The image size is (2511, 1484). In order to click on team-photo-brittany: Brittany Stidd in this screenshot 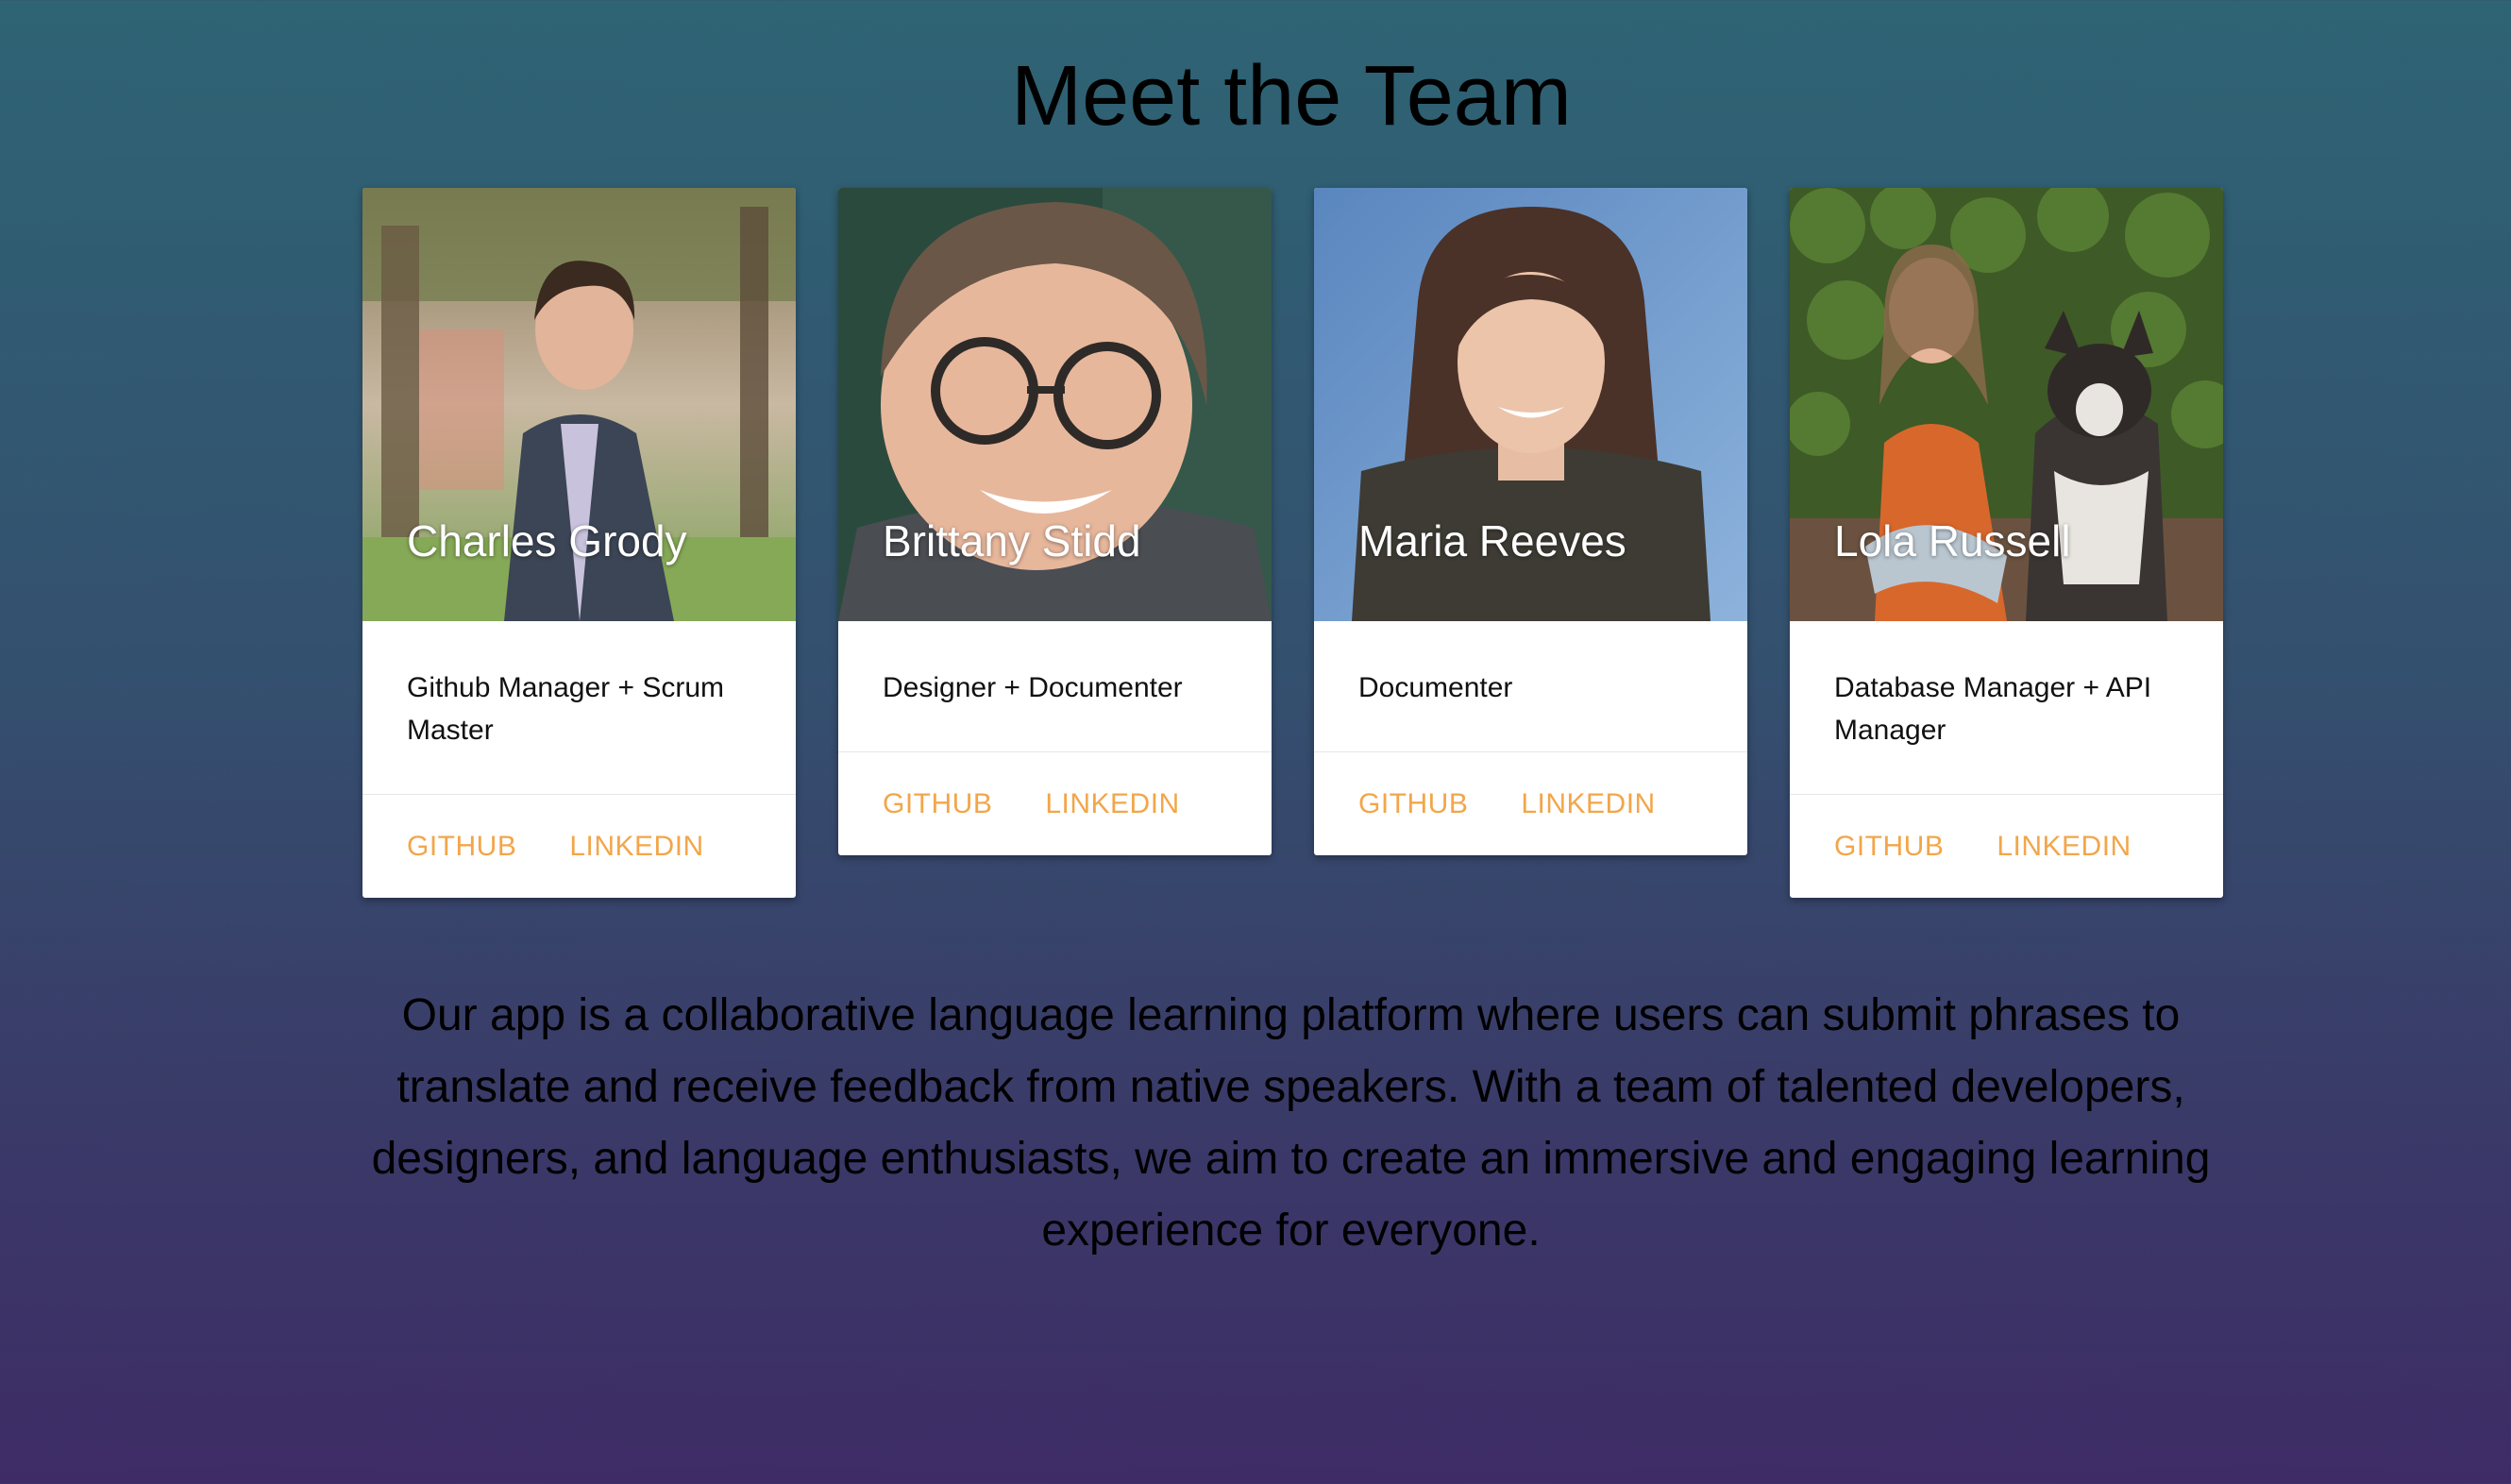, I will do `click(1055, 404)`.